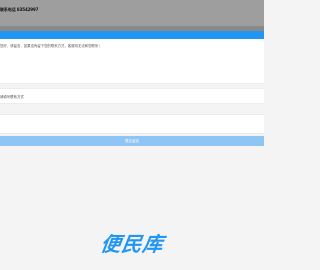 The width and height of the screenshot is (320, 270). I want to click on contact-placeholder: 请填写联系方式, so click(12, 97).